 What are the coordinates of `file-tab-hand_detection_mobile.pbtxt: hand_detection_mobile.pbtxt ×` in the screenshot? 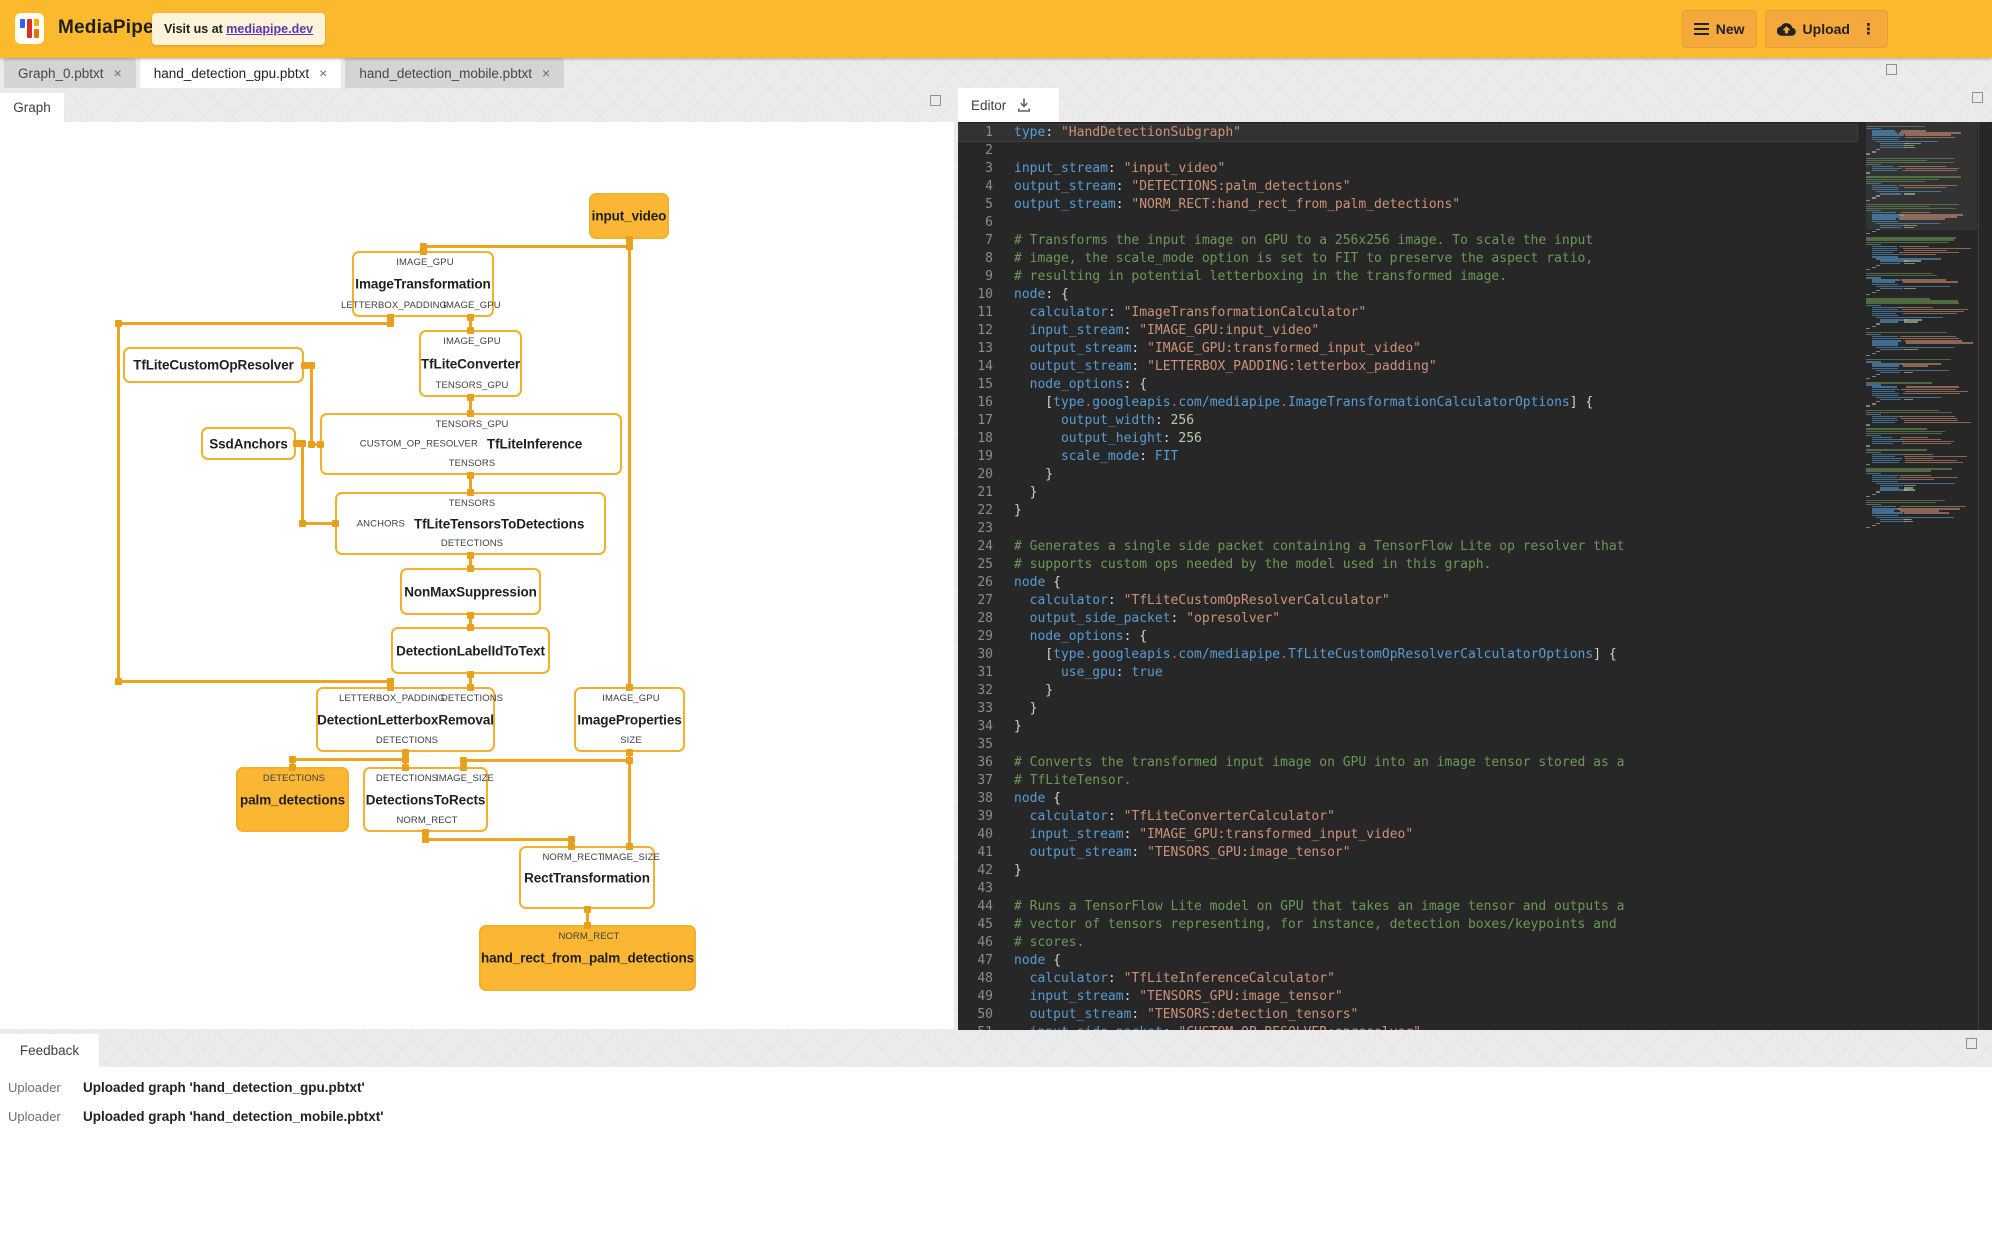 It's located at (455, 73).